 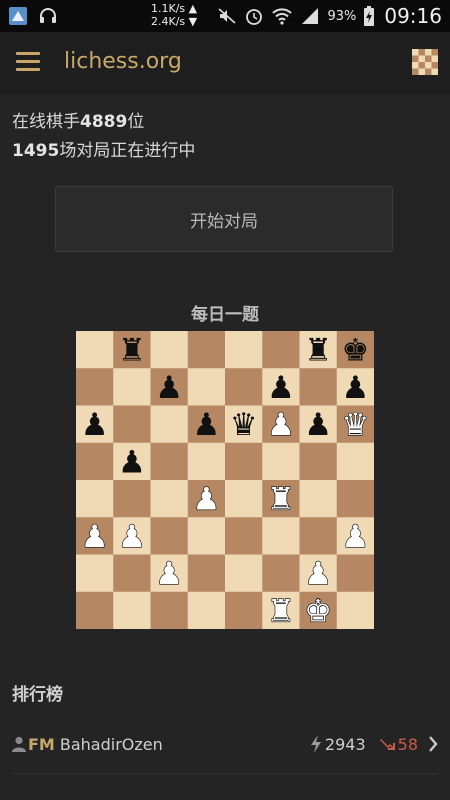 What do you see at coordinates (224, 219) in the screenshot?
I see `start-game-button: 开始对局` at bounding box center [224, 219].